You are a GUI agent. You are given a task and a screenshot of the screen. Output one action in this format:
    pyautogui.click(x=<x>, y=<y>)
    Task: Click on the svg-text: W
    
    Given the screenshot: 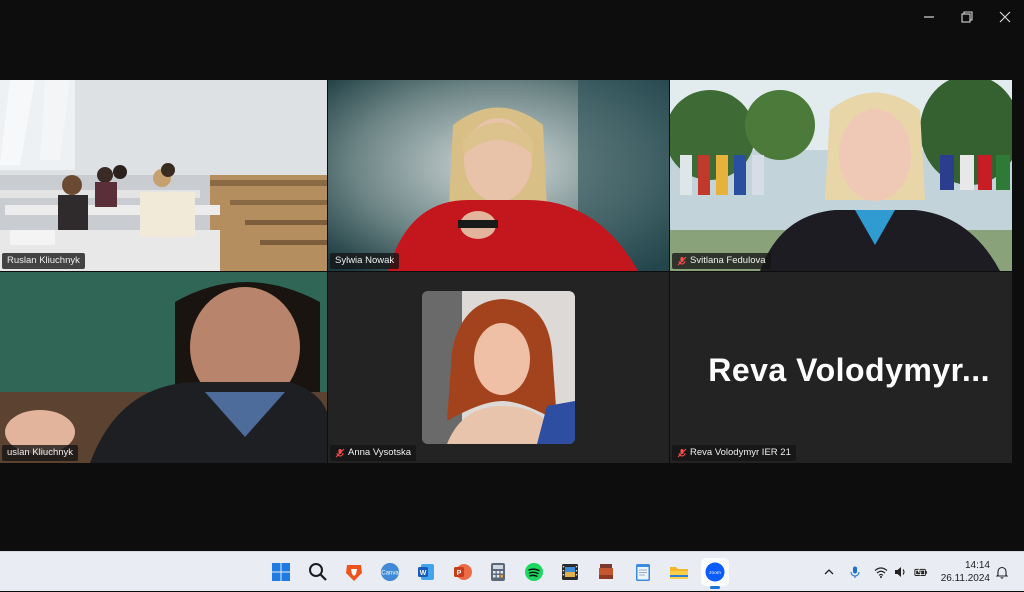 What is the action you would take?
    pyautogui.click(x=423, y=573)
    